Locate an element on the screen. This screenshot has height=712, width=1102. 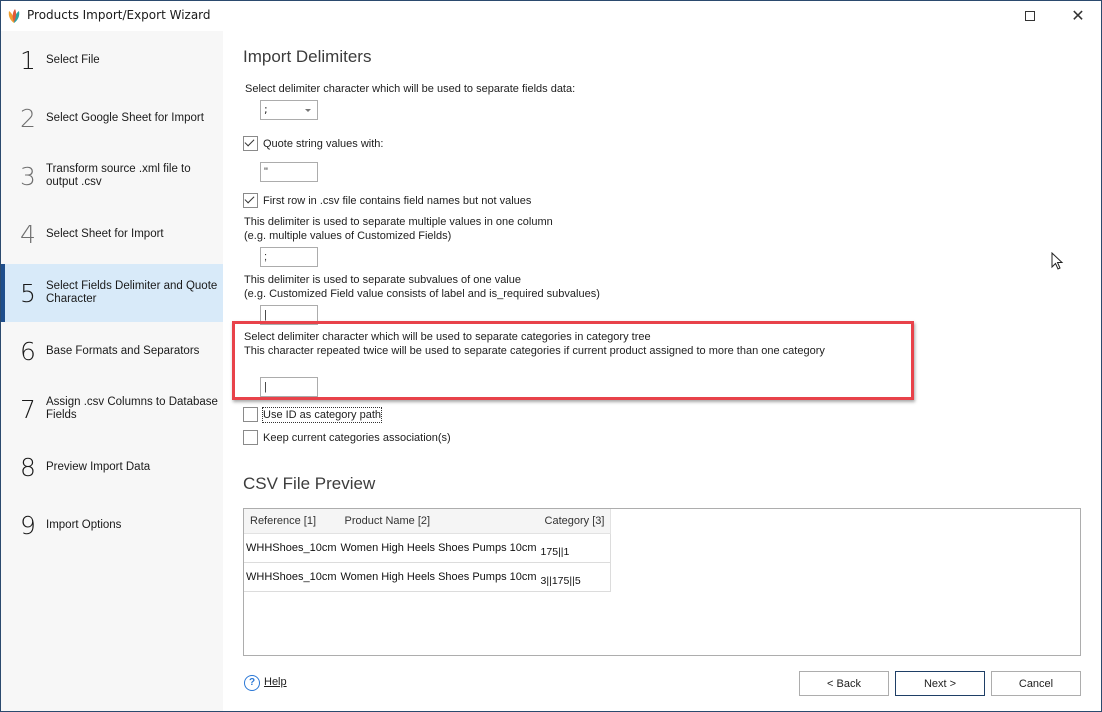
sidebar-step-9: 9 Import Options is located at coordinates (112, 525).